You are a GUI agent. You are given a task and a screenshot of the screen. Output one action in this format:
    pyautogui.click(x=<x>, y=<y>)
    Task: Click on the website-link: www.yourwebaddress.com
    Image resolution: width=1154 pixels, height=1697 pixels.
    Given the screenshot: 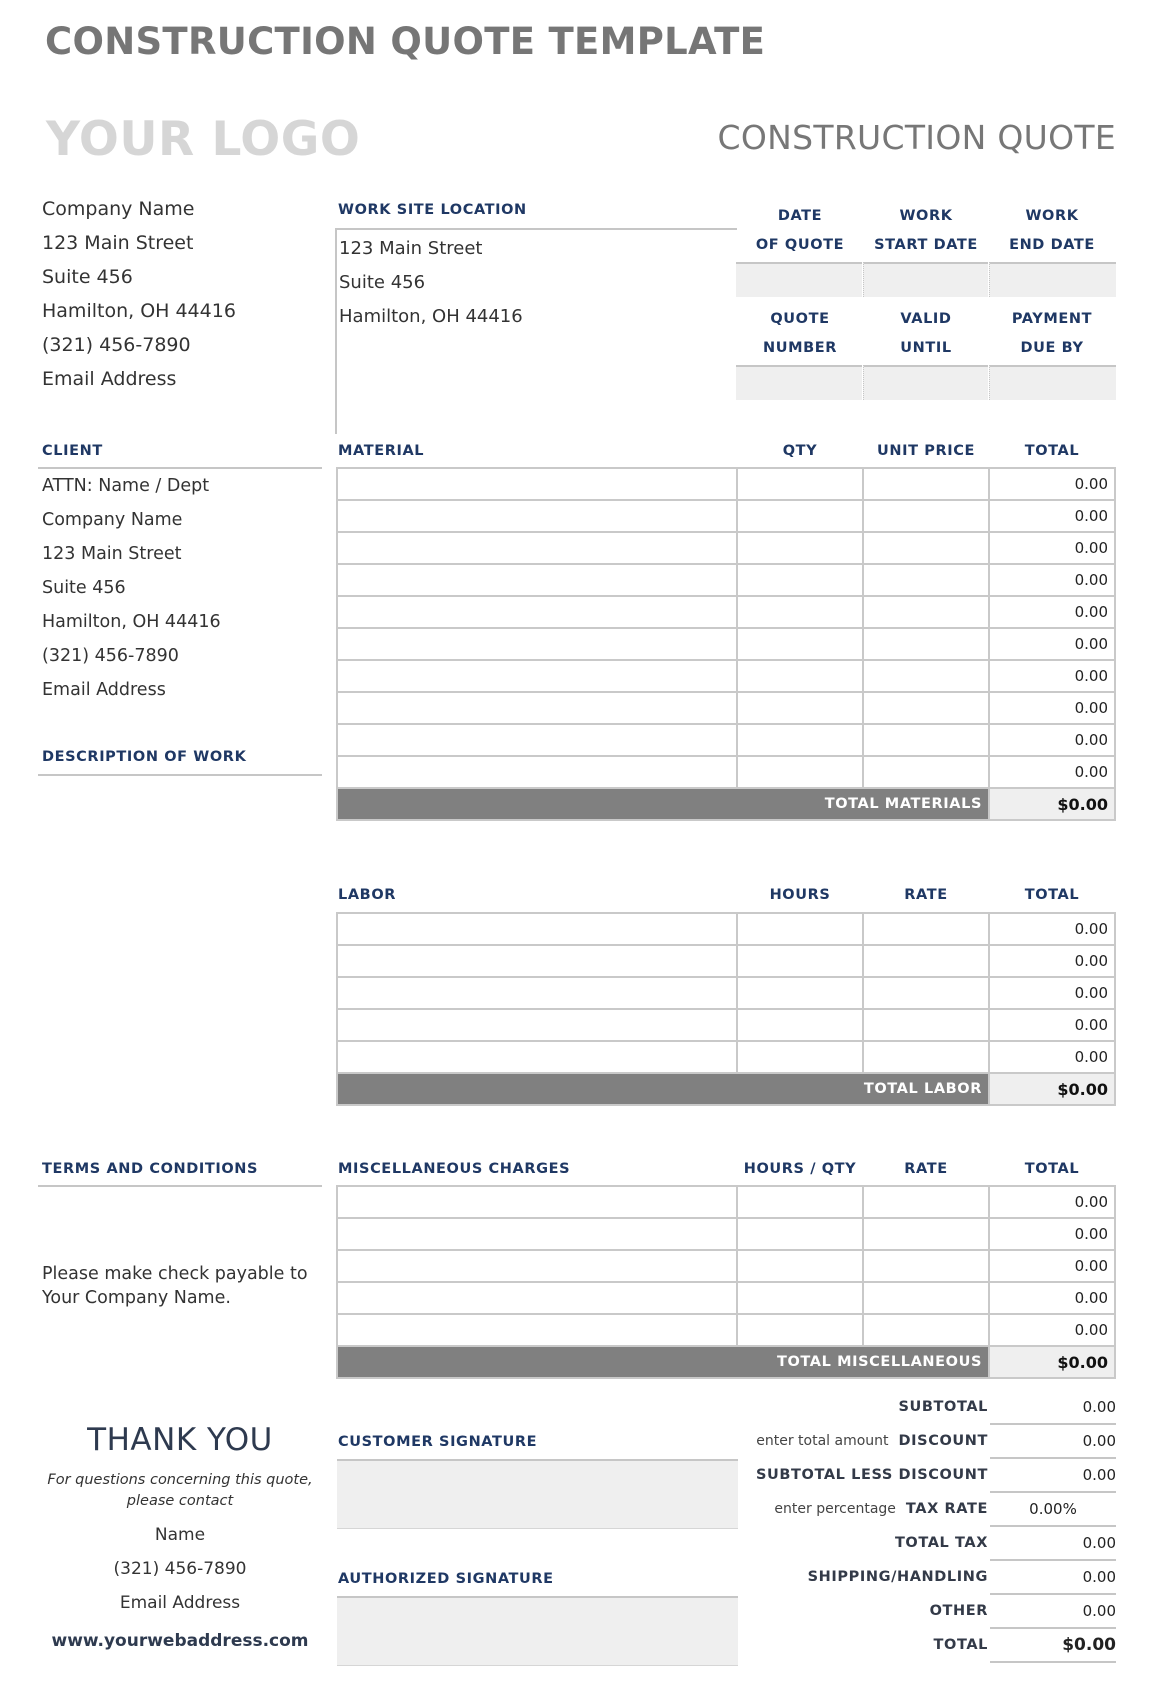 What is the action you would take?
    pyautogui.click(x=180, y=1641)
    